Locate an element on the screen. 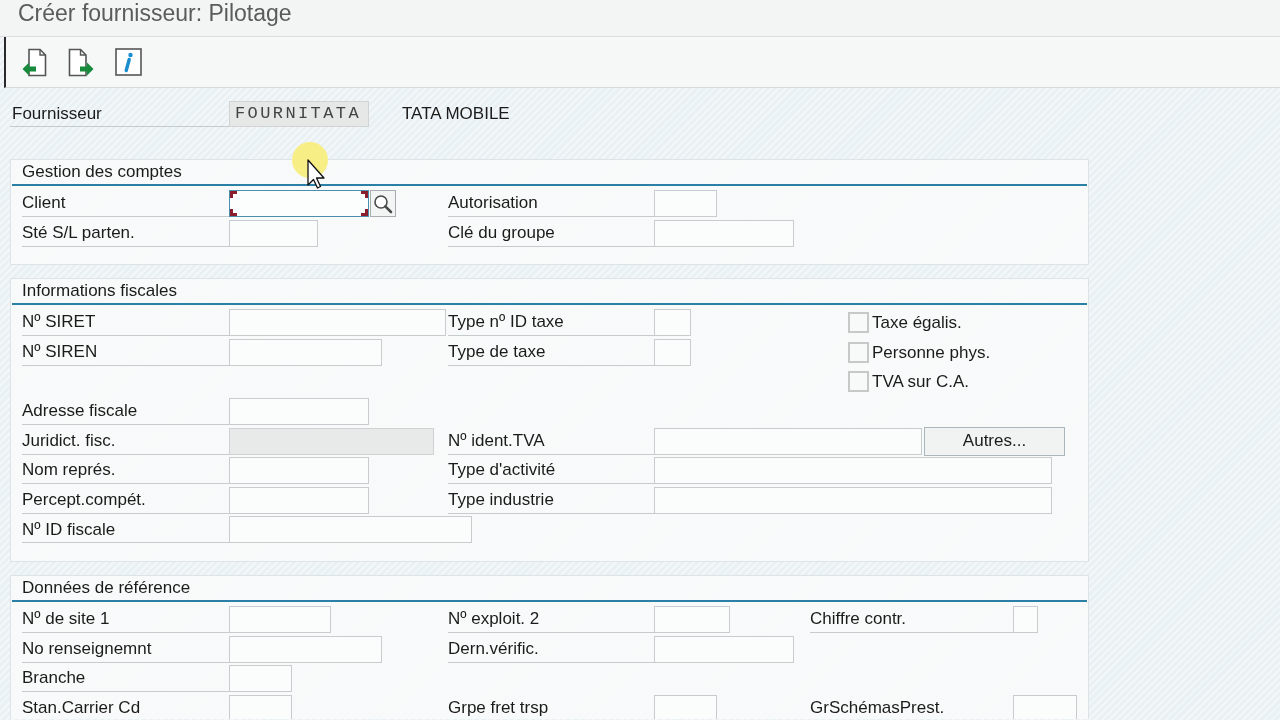 Image resolution: width=1280 pixels, height=720 pixels. field-label: Fournisseur is located at coordinates (57, 113).